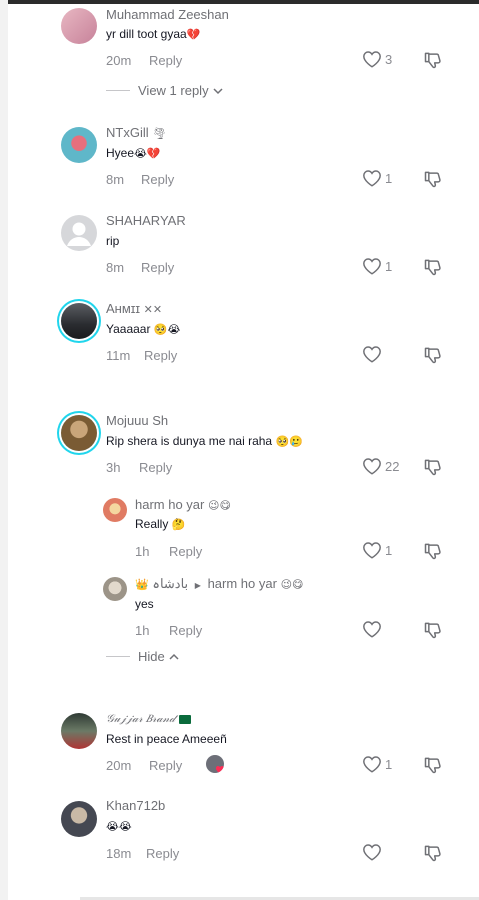  What do you see at coordinates (193, 34) in the screenshot?
I see `emoji: 💔` at bounding box center [193, 34].